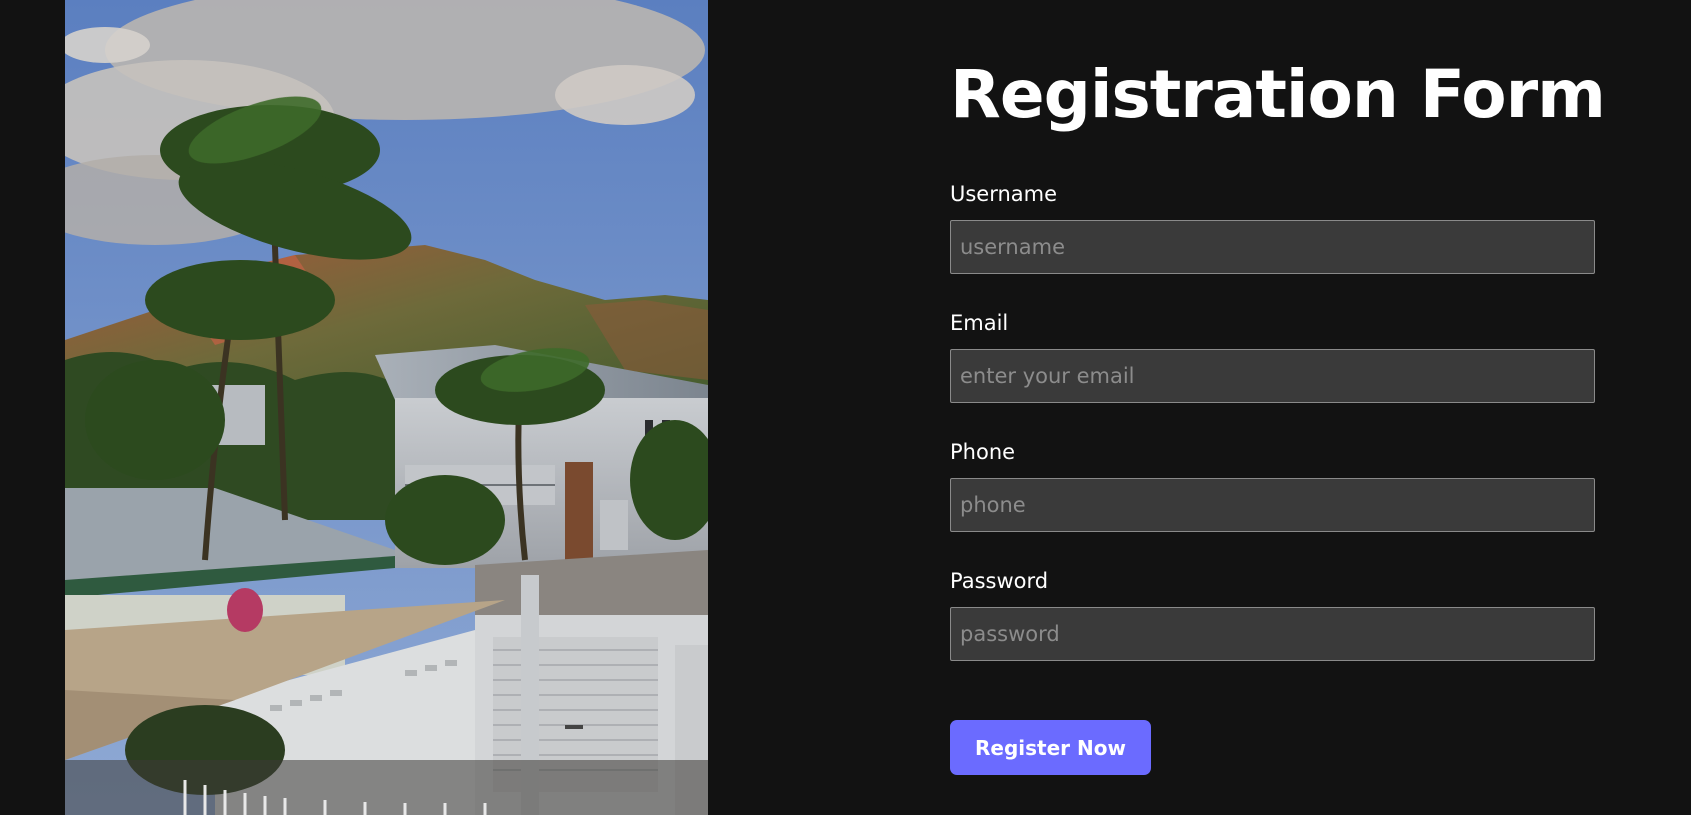  What do you see at coordinates (999, 581) in the screenshot?
I see `password-label: Password` at bounding box center [999, 581].